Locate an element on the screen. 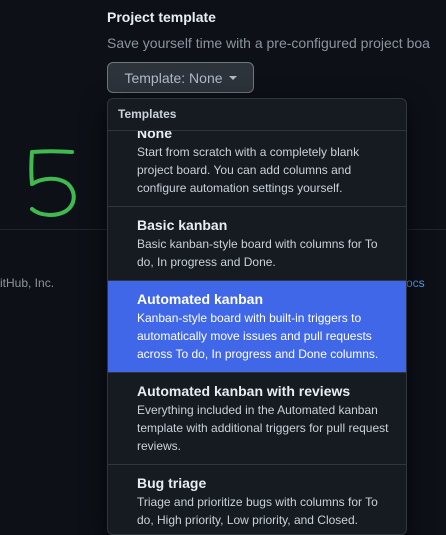  footer-docs-link: ocs is located at coordinates (415, 283).